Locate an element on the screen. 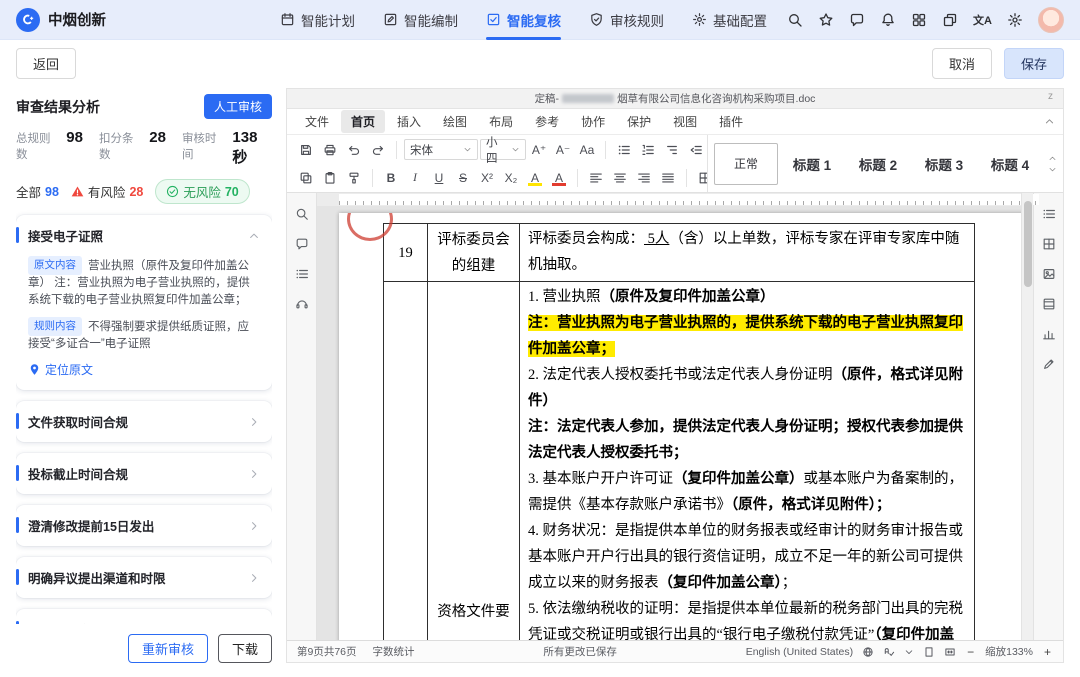  support-icon is located at coordinates (302, 304).